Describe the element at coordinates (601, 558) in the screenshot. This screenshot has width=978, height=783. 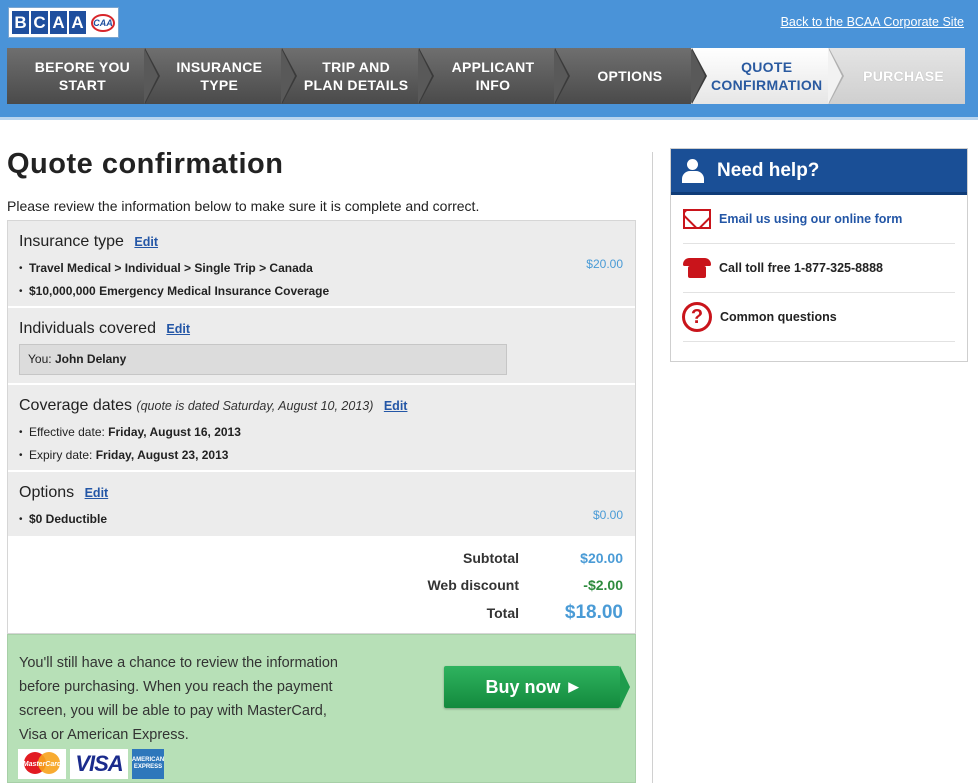
I see `subtotal-value: $20.00` at that location.